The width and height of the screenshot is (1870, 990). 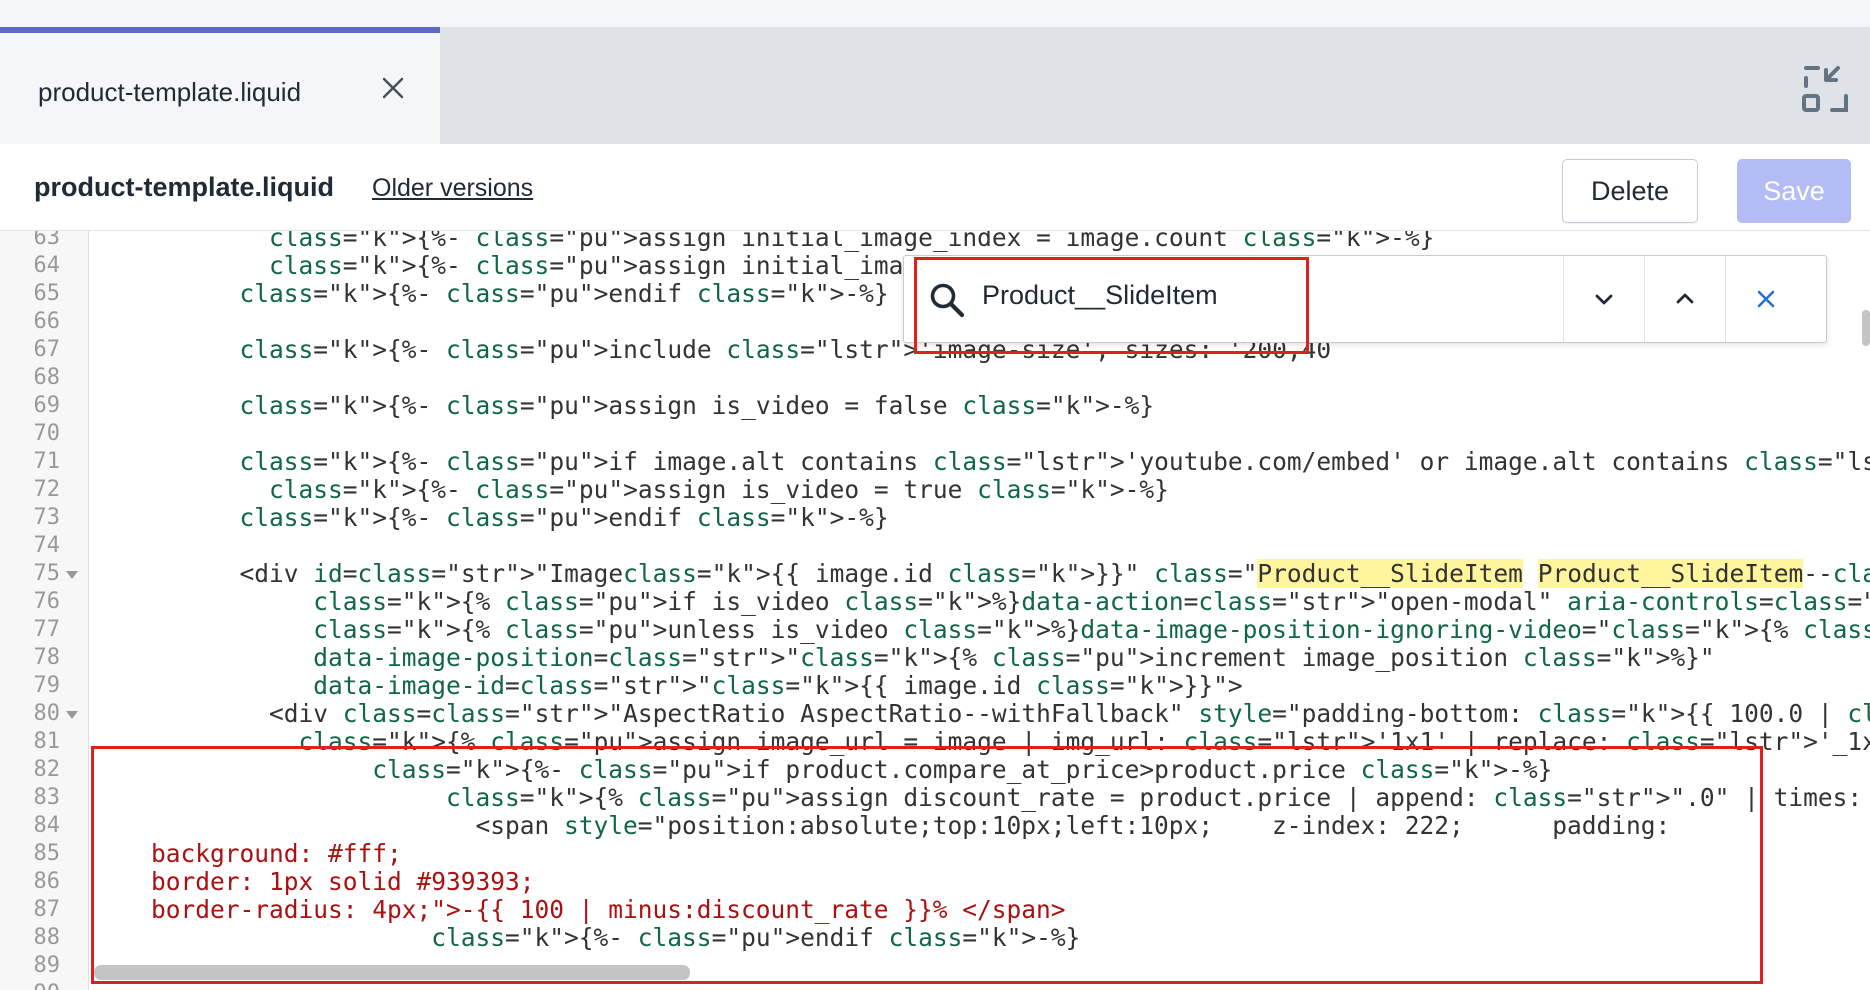 I want to click on line-number: 68, so click(x=47, y=377).